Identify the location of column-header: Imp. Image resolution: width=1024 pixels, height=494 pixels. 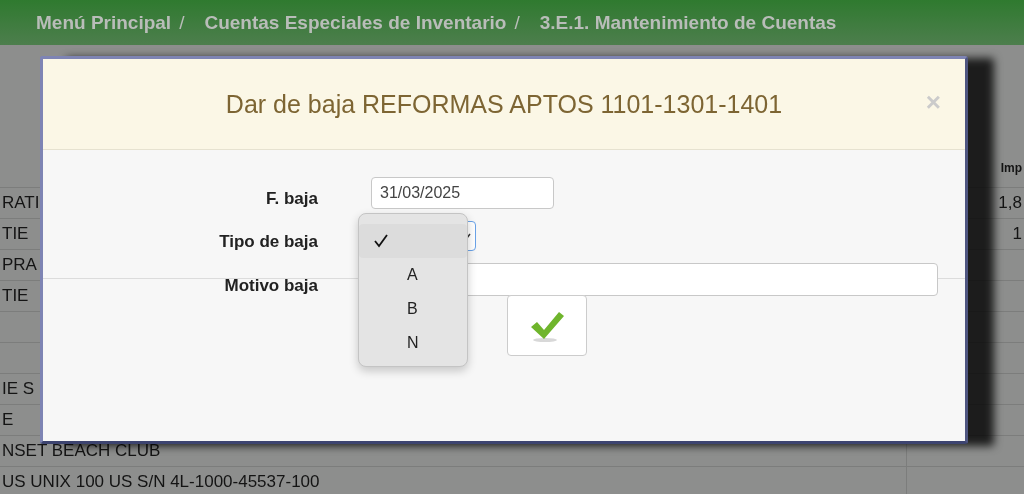
(1011, 168).